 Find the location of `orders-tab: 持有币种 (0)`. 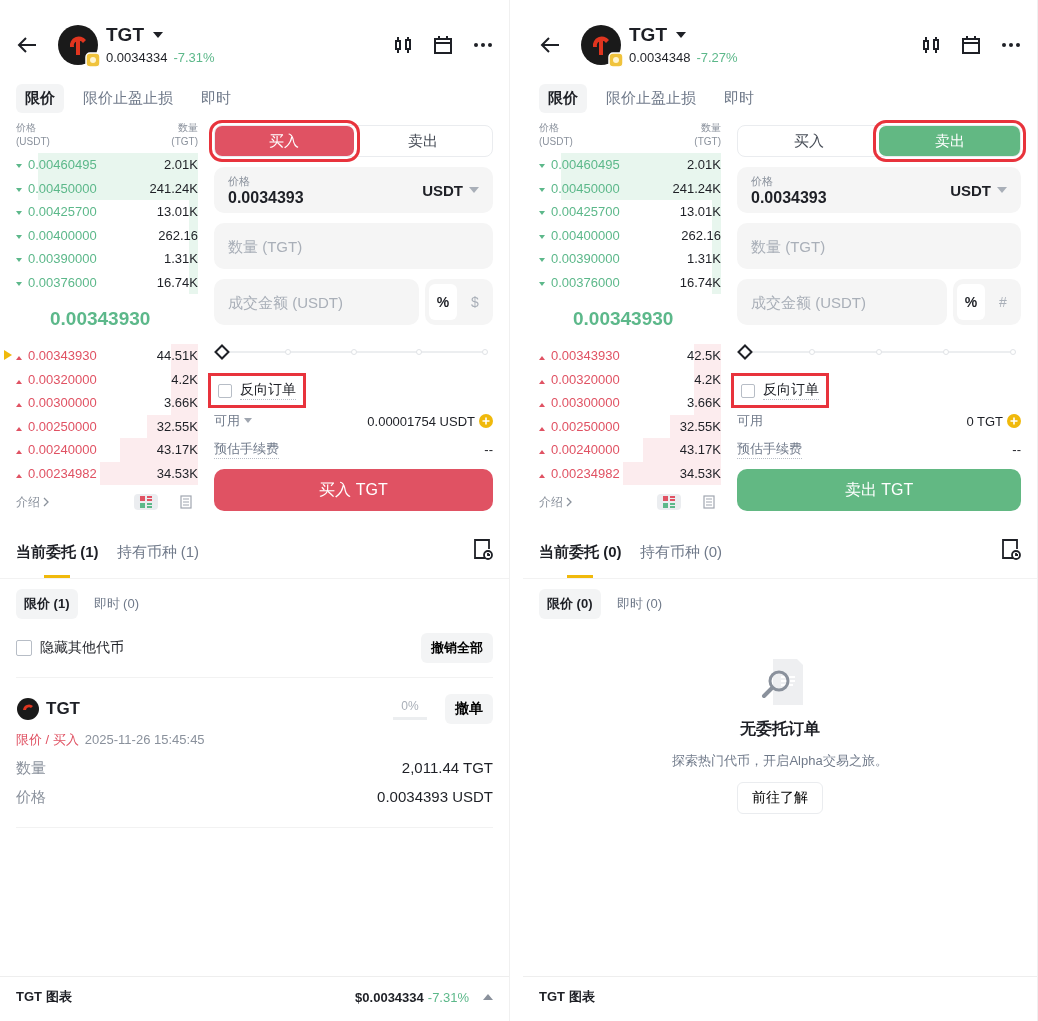

orders-tab: 持有币种 (0) is located at coordinates (680, 557).